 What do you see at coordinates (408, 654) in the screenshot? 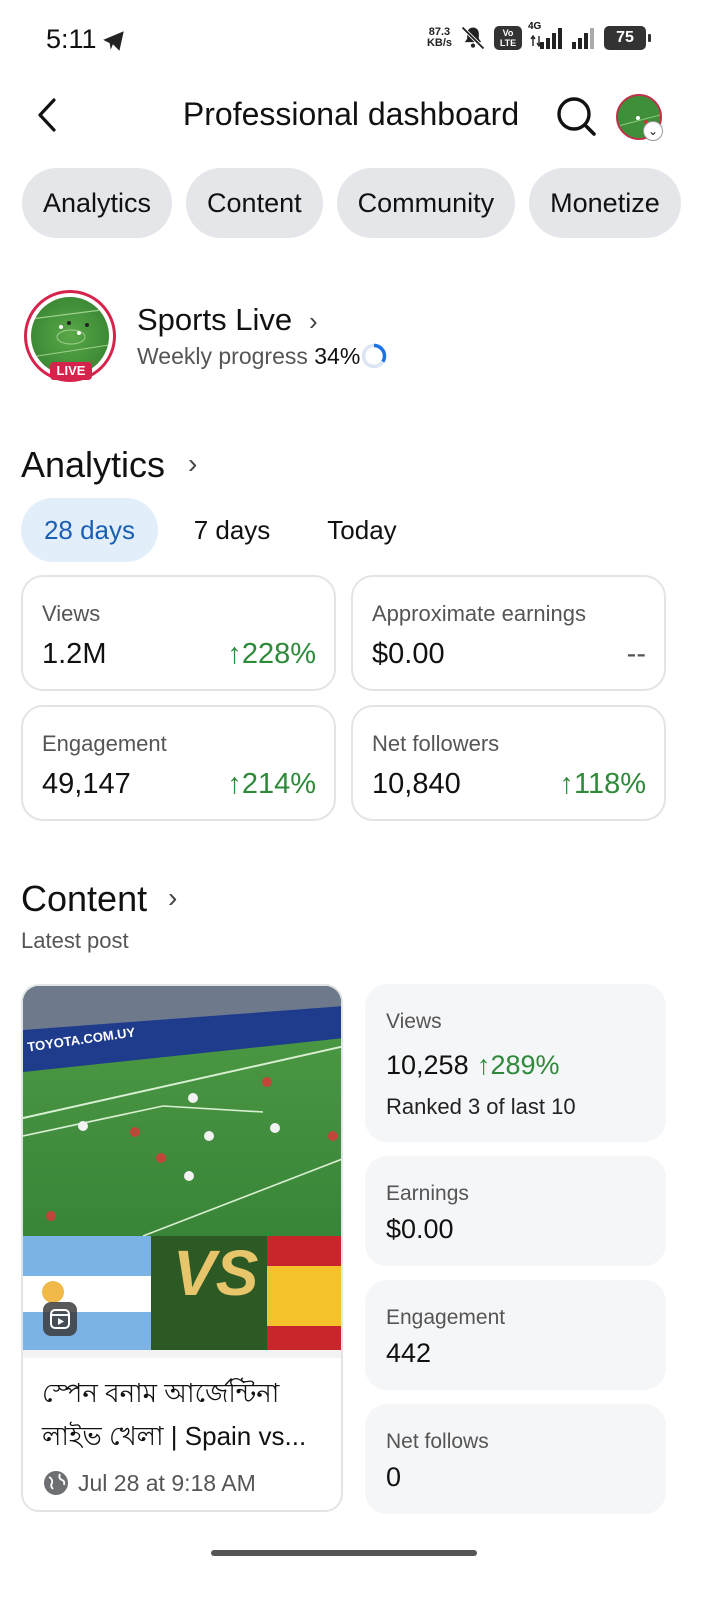
I see `card-value: $0.00` at bounding box center [408, 654].